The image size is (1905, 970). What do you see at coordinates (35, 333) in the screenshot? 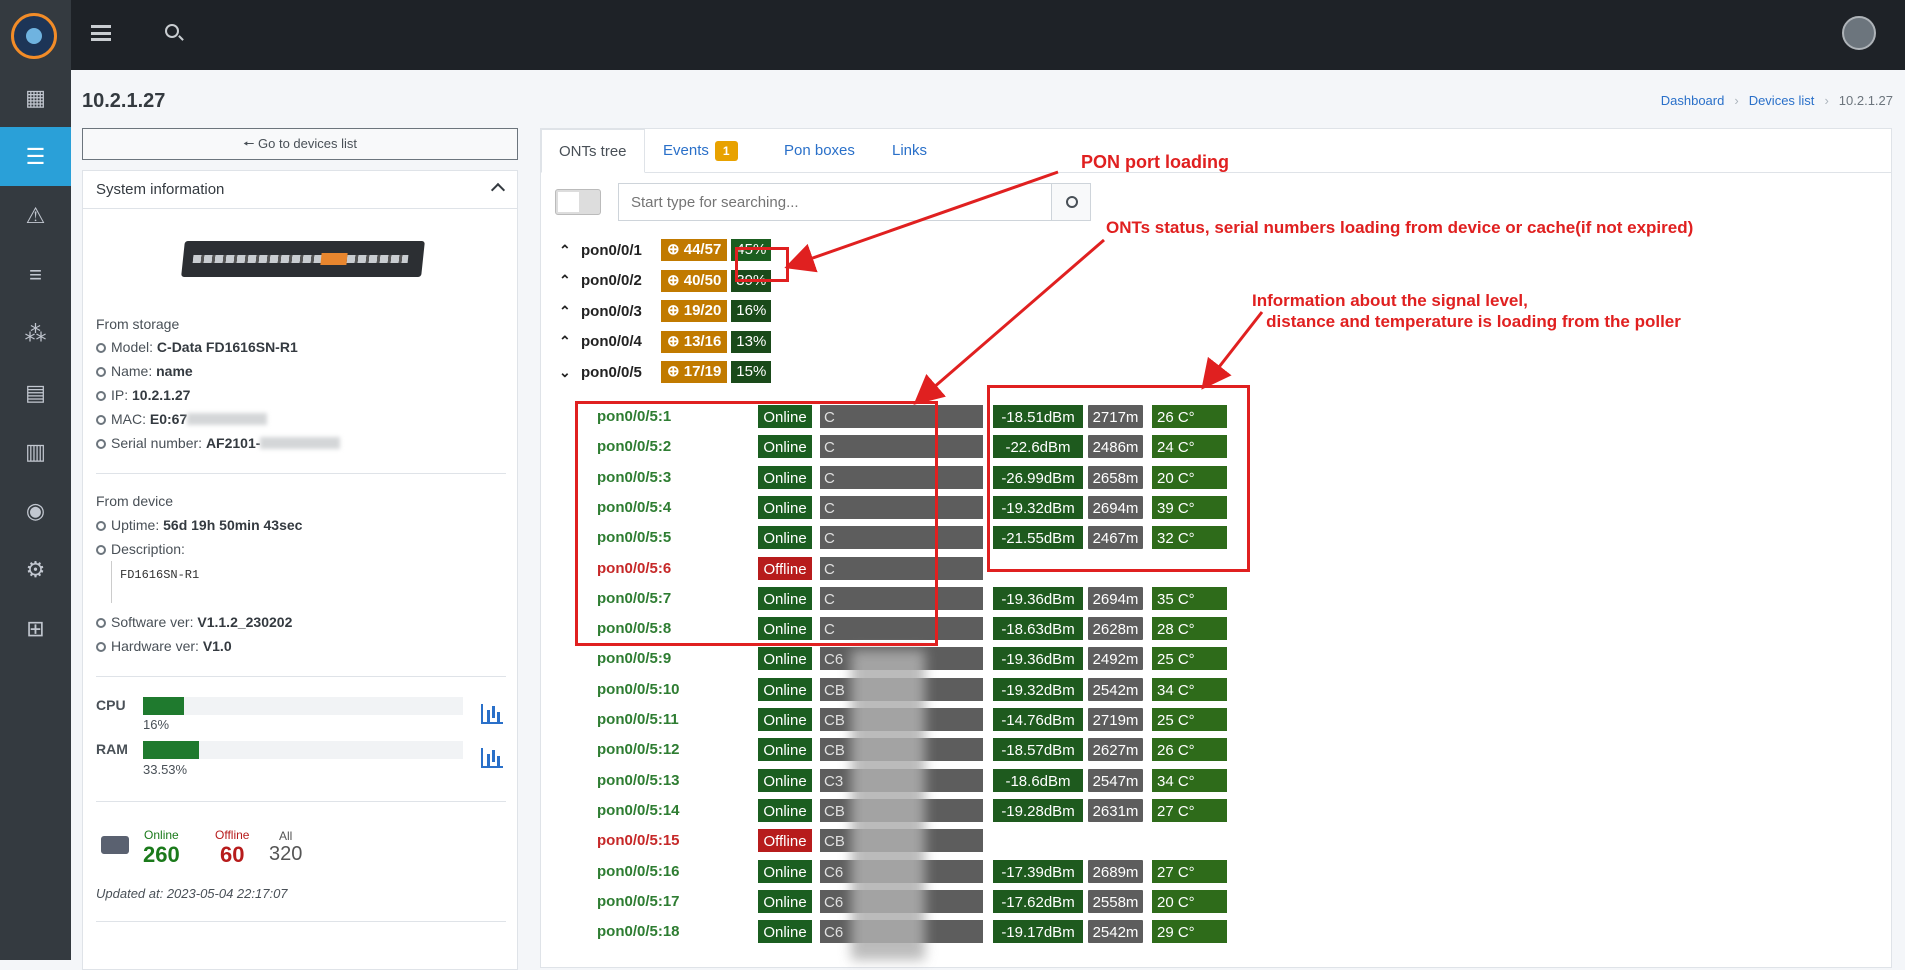
I see `topology-icon: ⁂` at bounding box center [35, 333].